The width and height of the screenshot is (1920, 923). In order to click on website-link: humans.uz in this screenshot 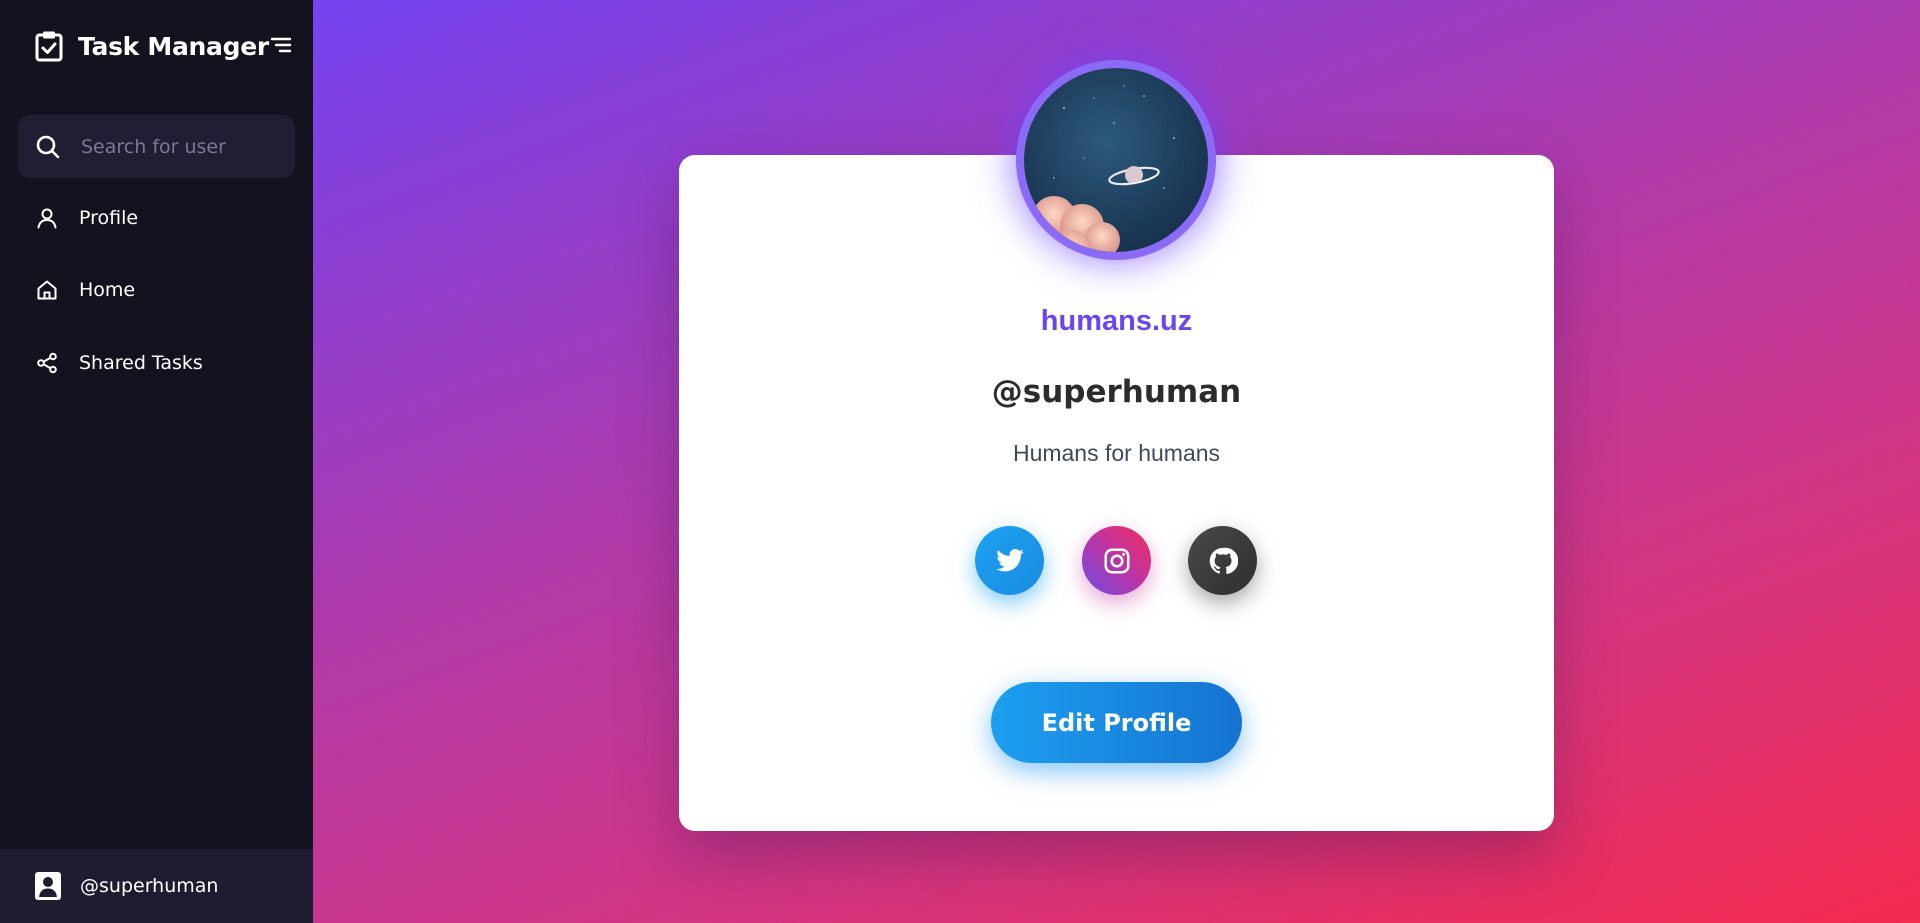, I will do `click(1116, 321)`.